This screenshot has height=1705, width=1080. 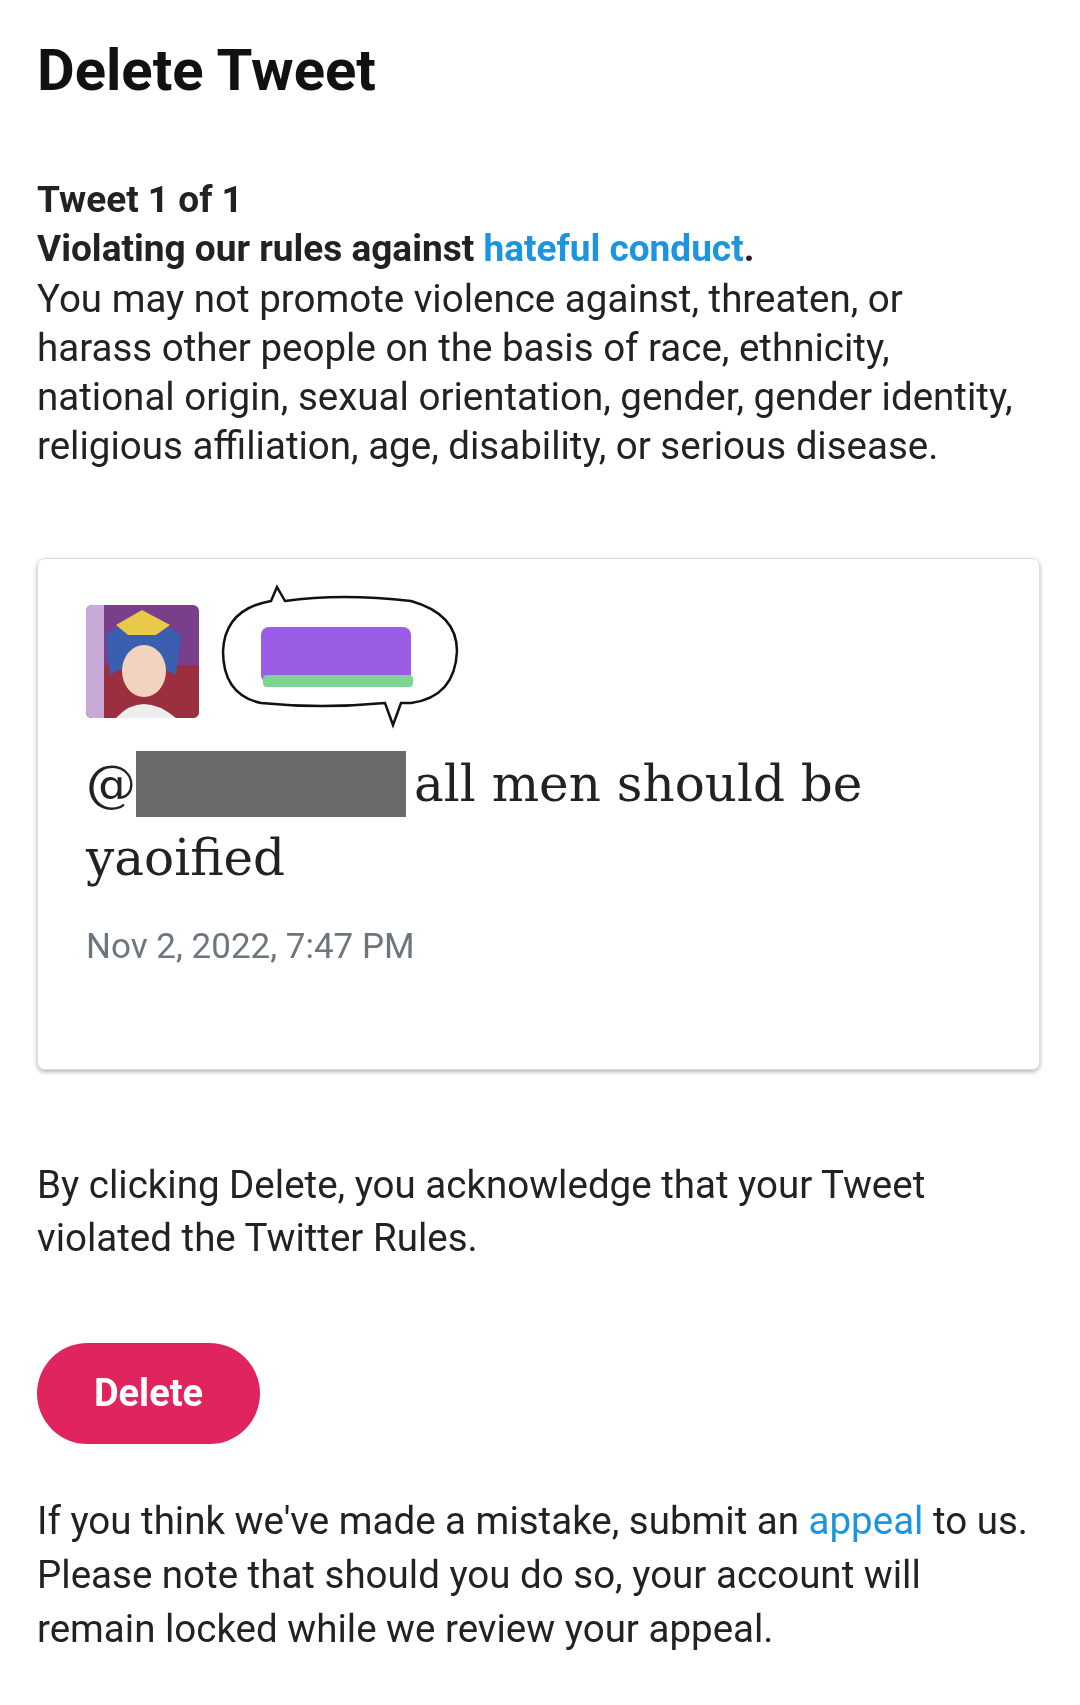 What do you see at coordinates (396, 249) in the screenshot?
I see `violation-heading: Violating our rules against hateful conduct.` at bounding box center [396, 249].